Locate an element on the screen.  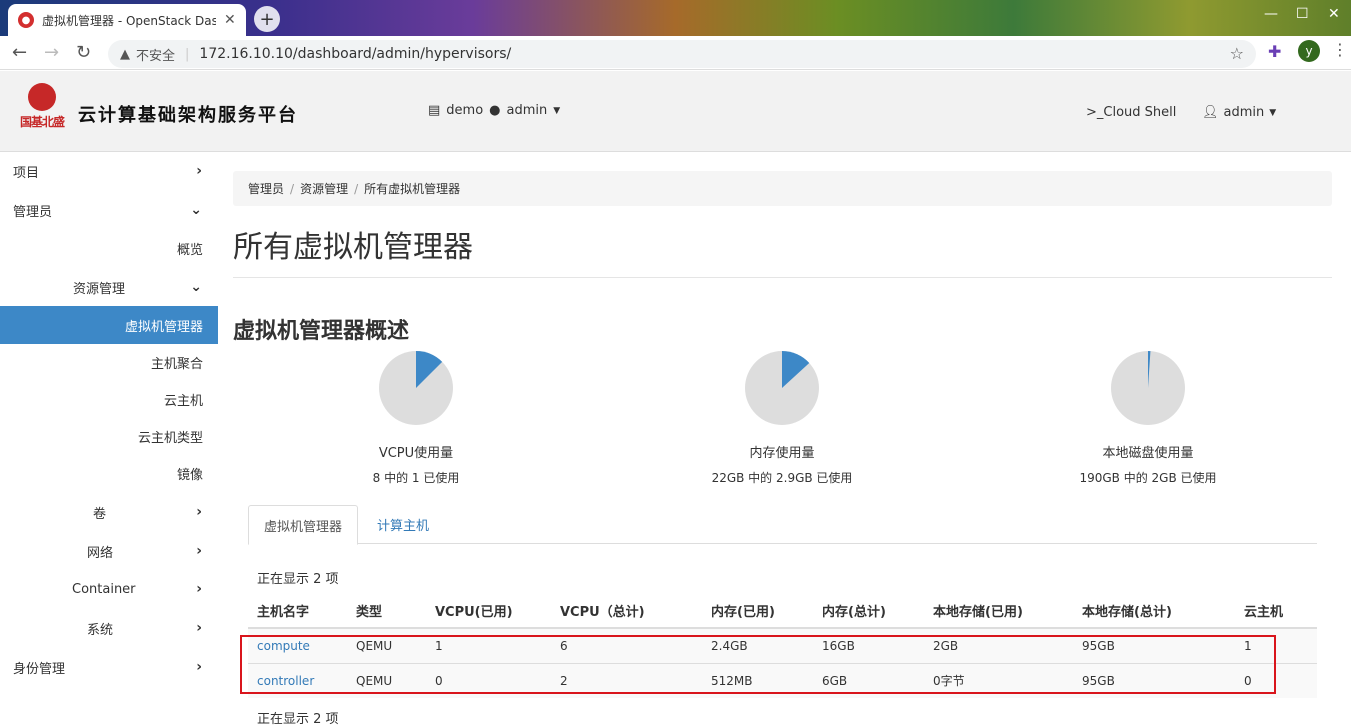
new-tab-button: + is located at coordinates (267, 19).